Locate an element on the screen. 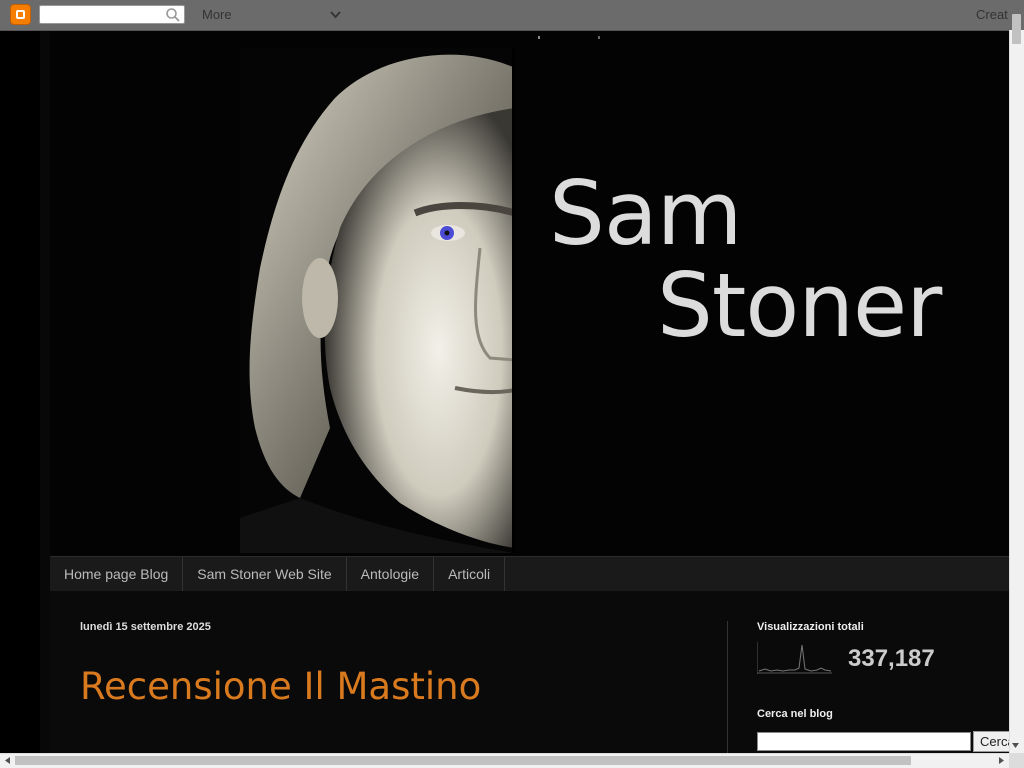 The image size is (1024, 768). tab-sam-stoner-web-site: Sam Stoner Web Site is located at coordinates (265, 574).